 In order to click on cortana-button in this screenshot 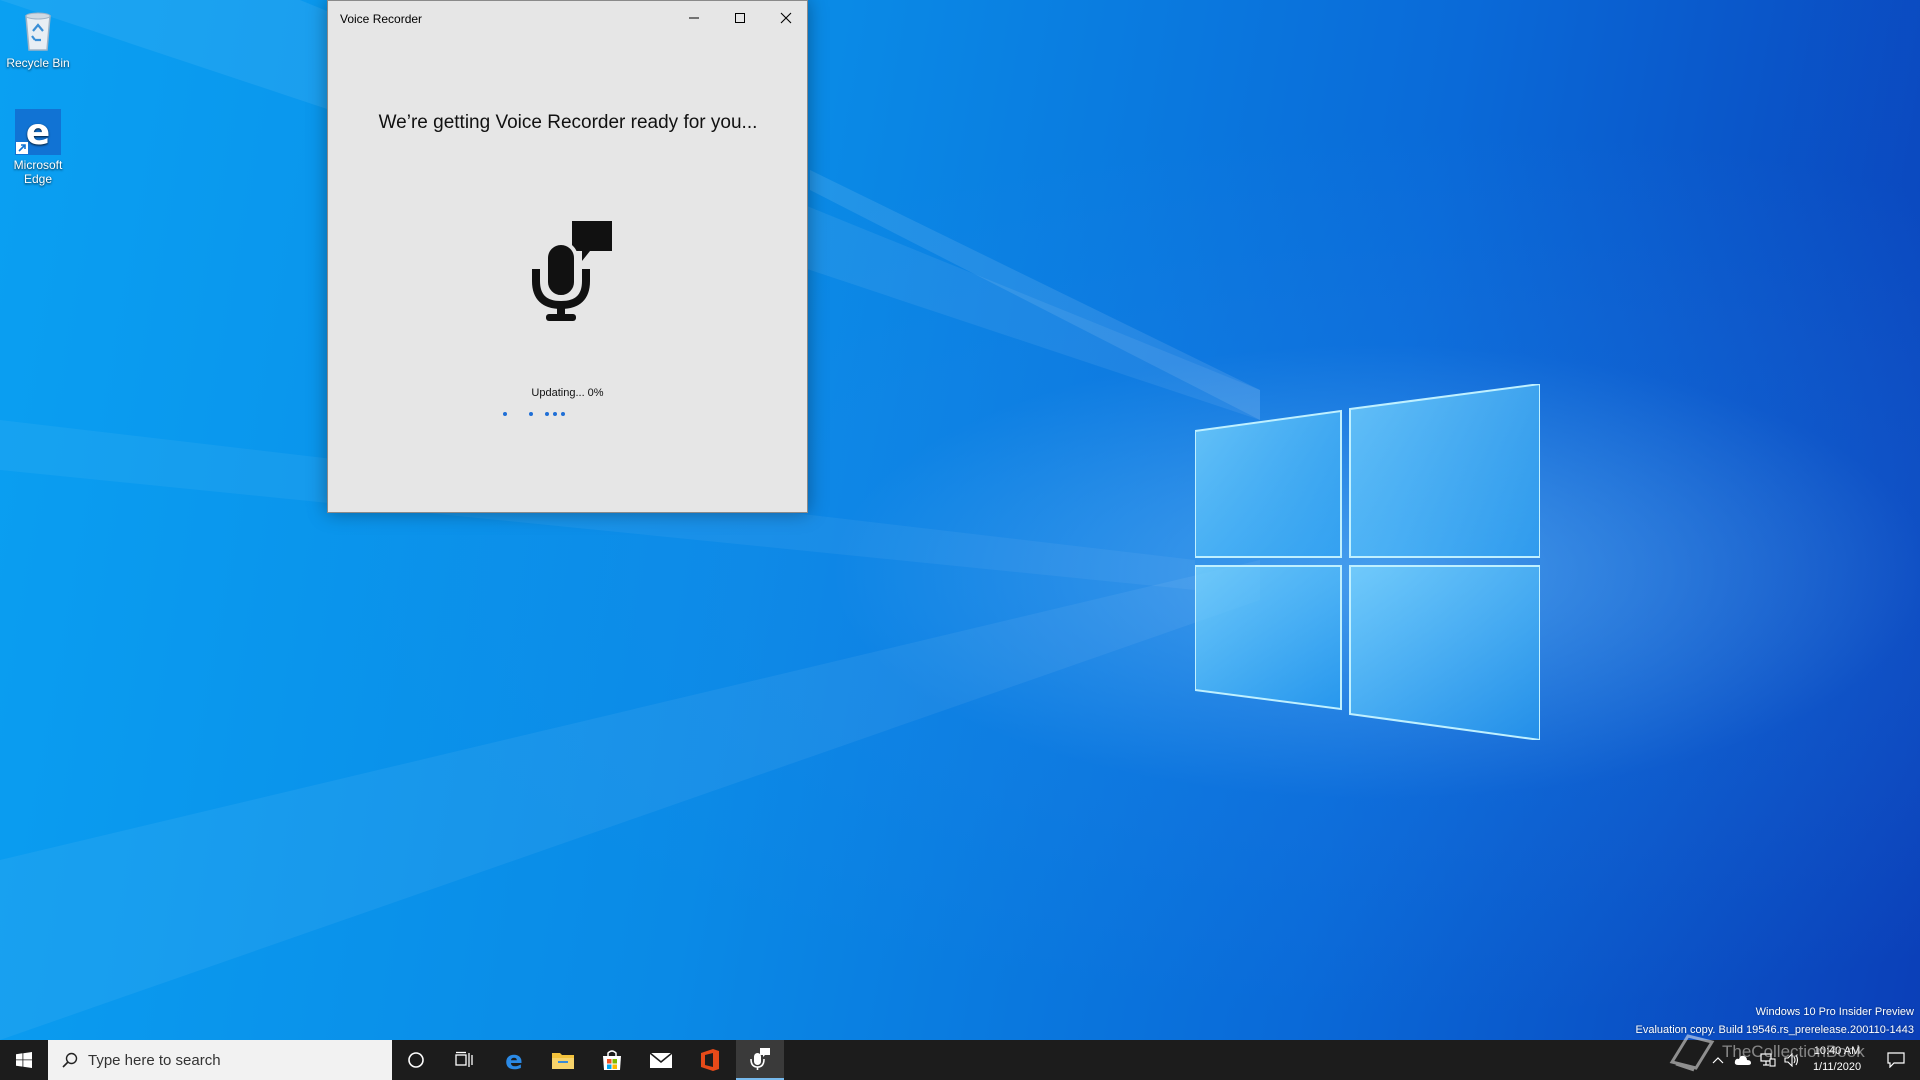, I will do `click(416, 1060)`.